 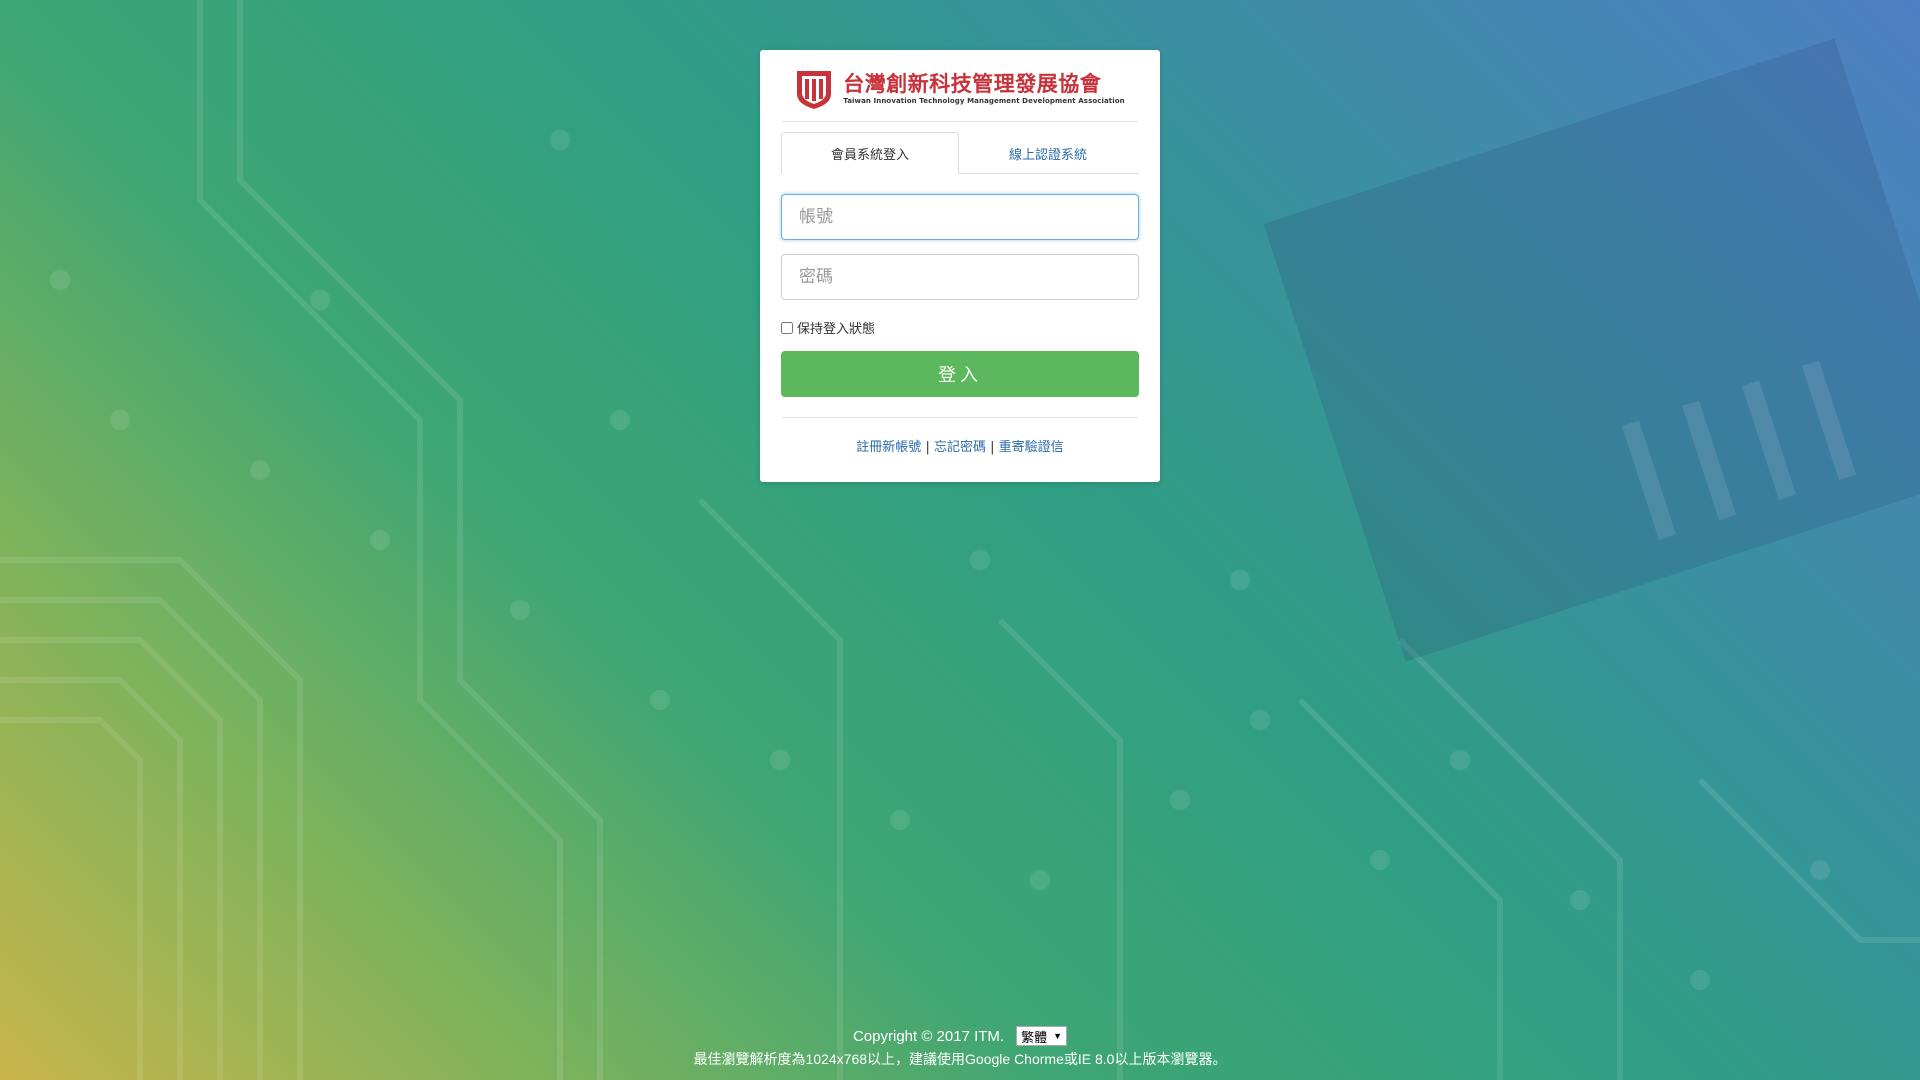 I want to click on remember-checkbox, so click(x=787, y=327).